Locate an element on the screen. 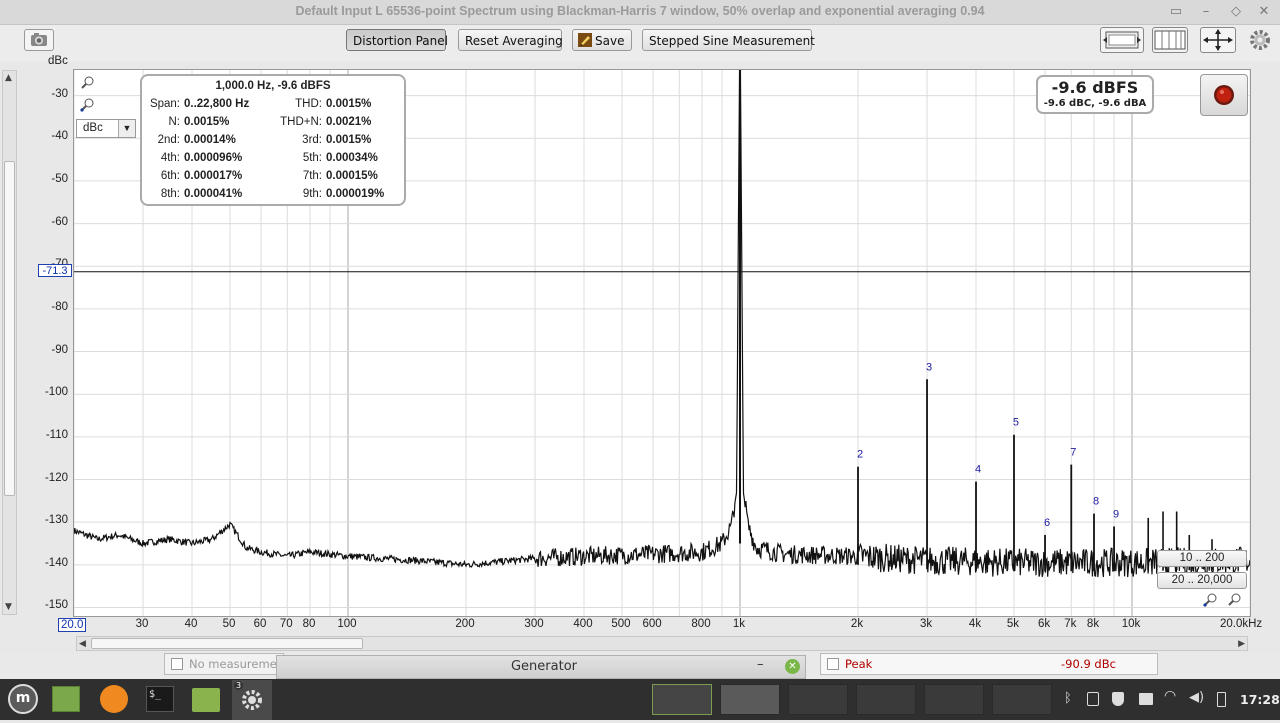 This screenshot has height=723, width=1280. peak-checkbox is located at coordinates (833, 664).